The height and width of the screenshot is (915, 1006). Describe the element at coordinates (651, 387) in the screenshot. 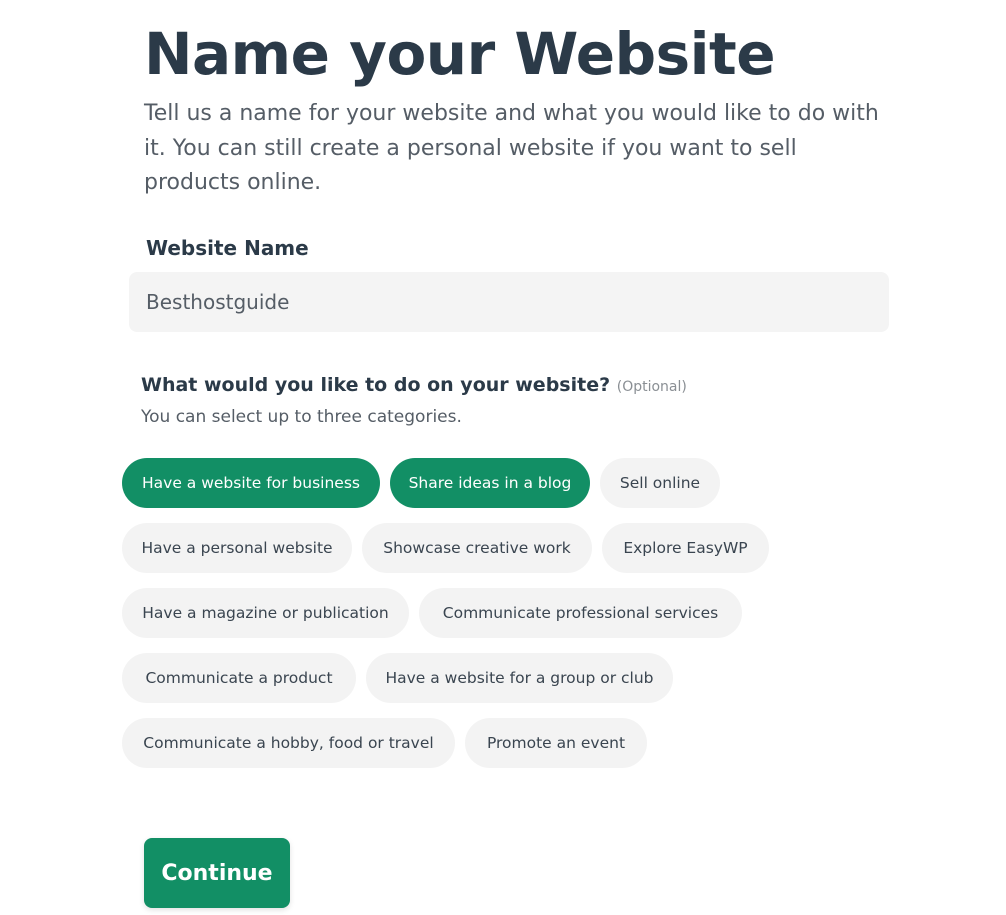

I see `optional-label: (Optional)` at that location.